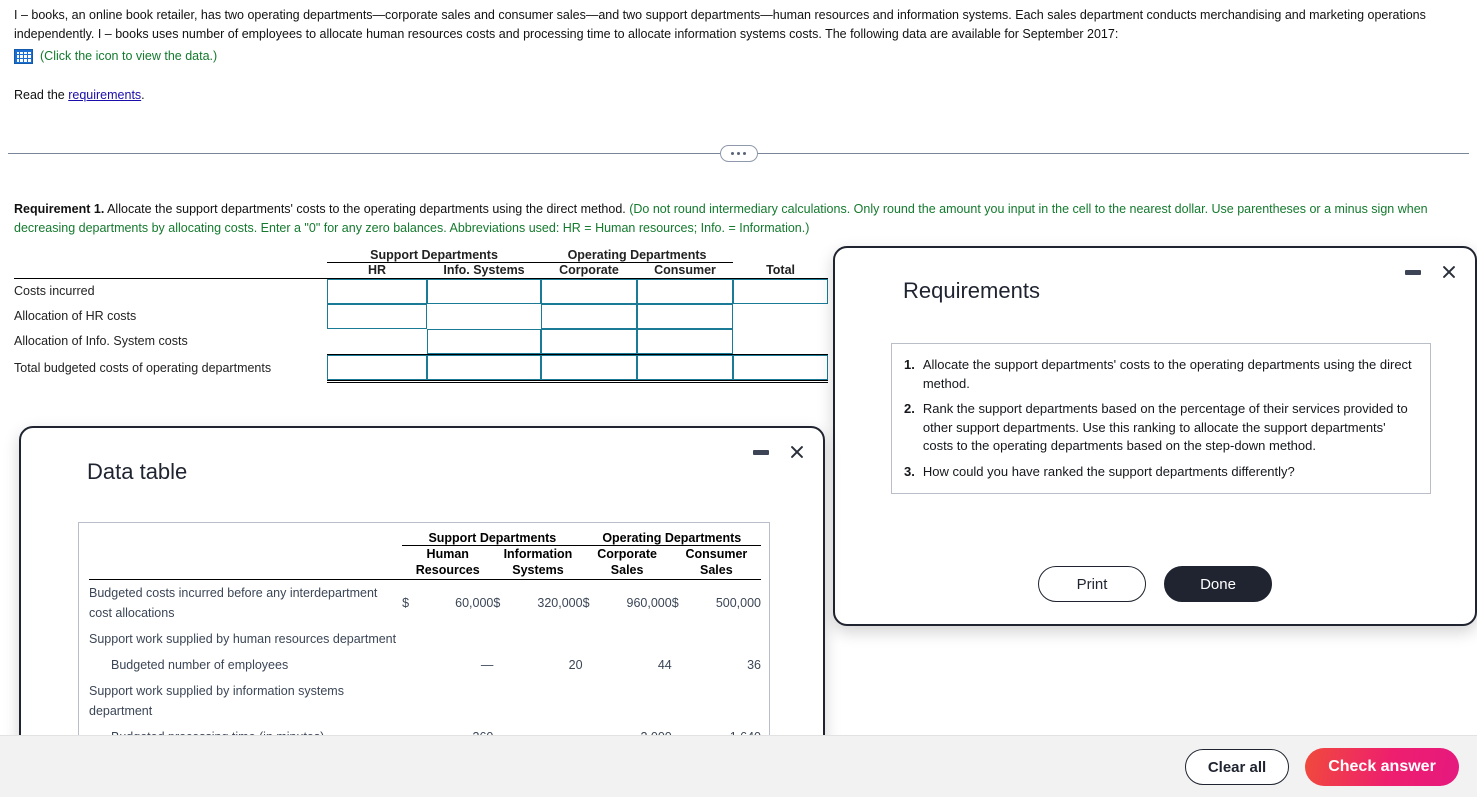  Describe the element at coordinates (492, 538) in the screenshot. I see `dt-group-header-support: Support Departments` at that location.